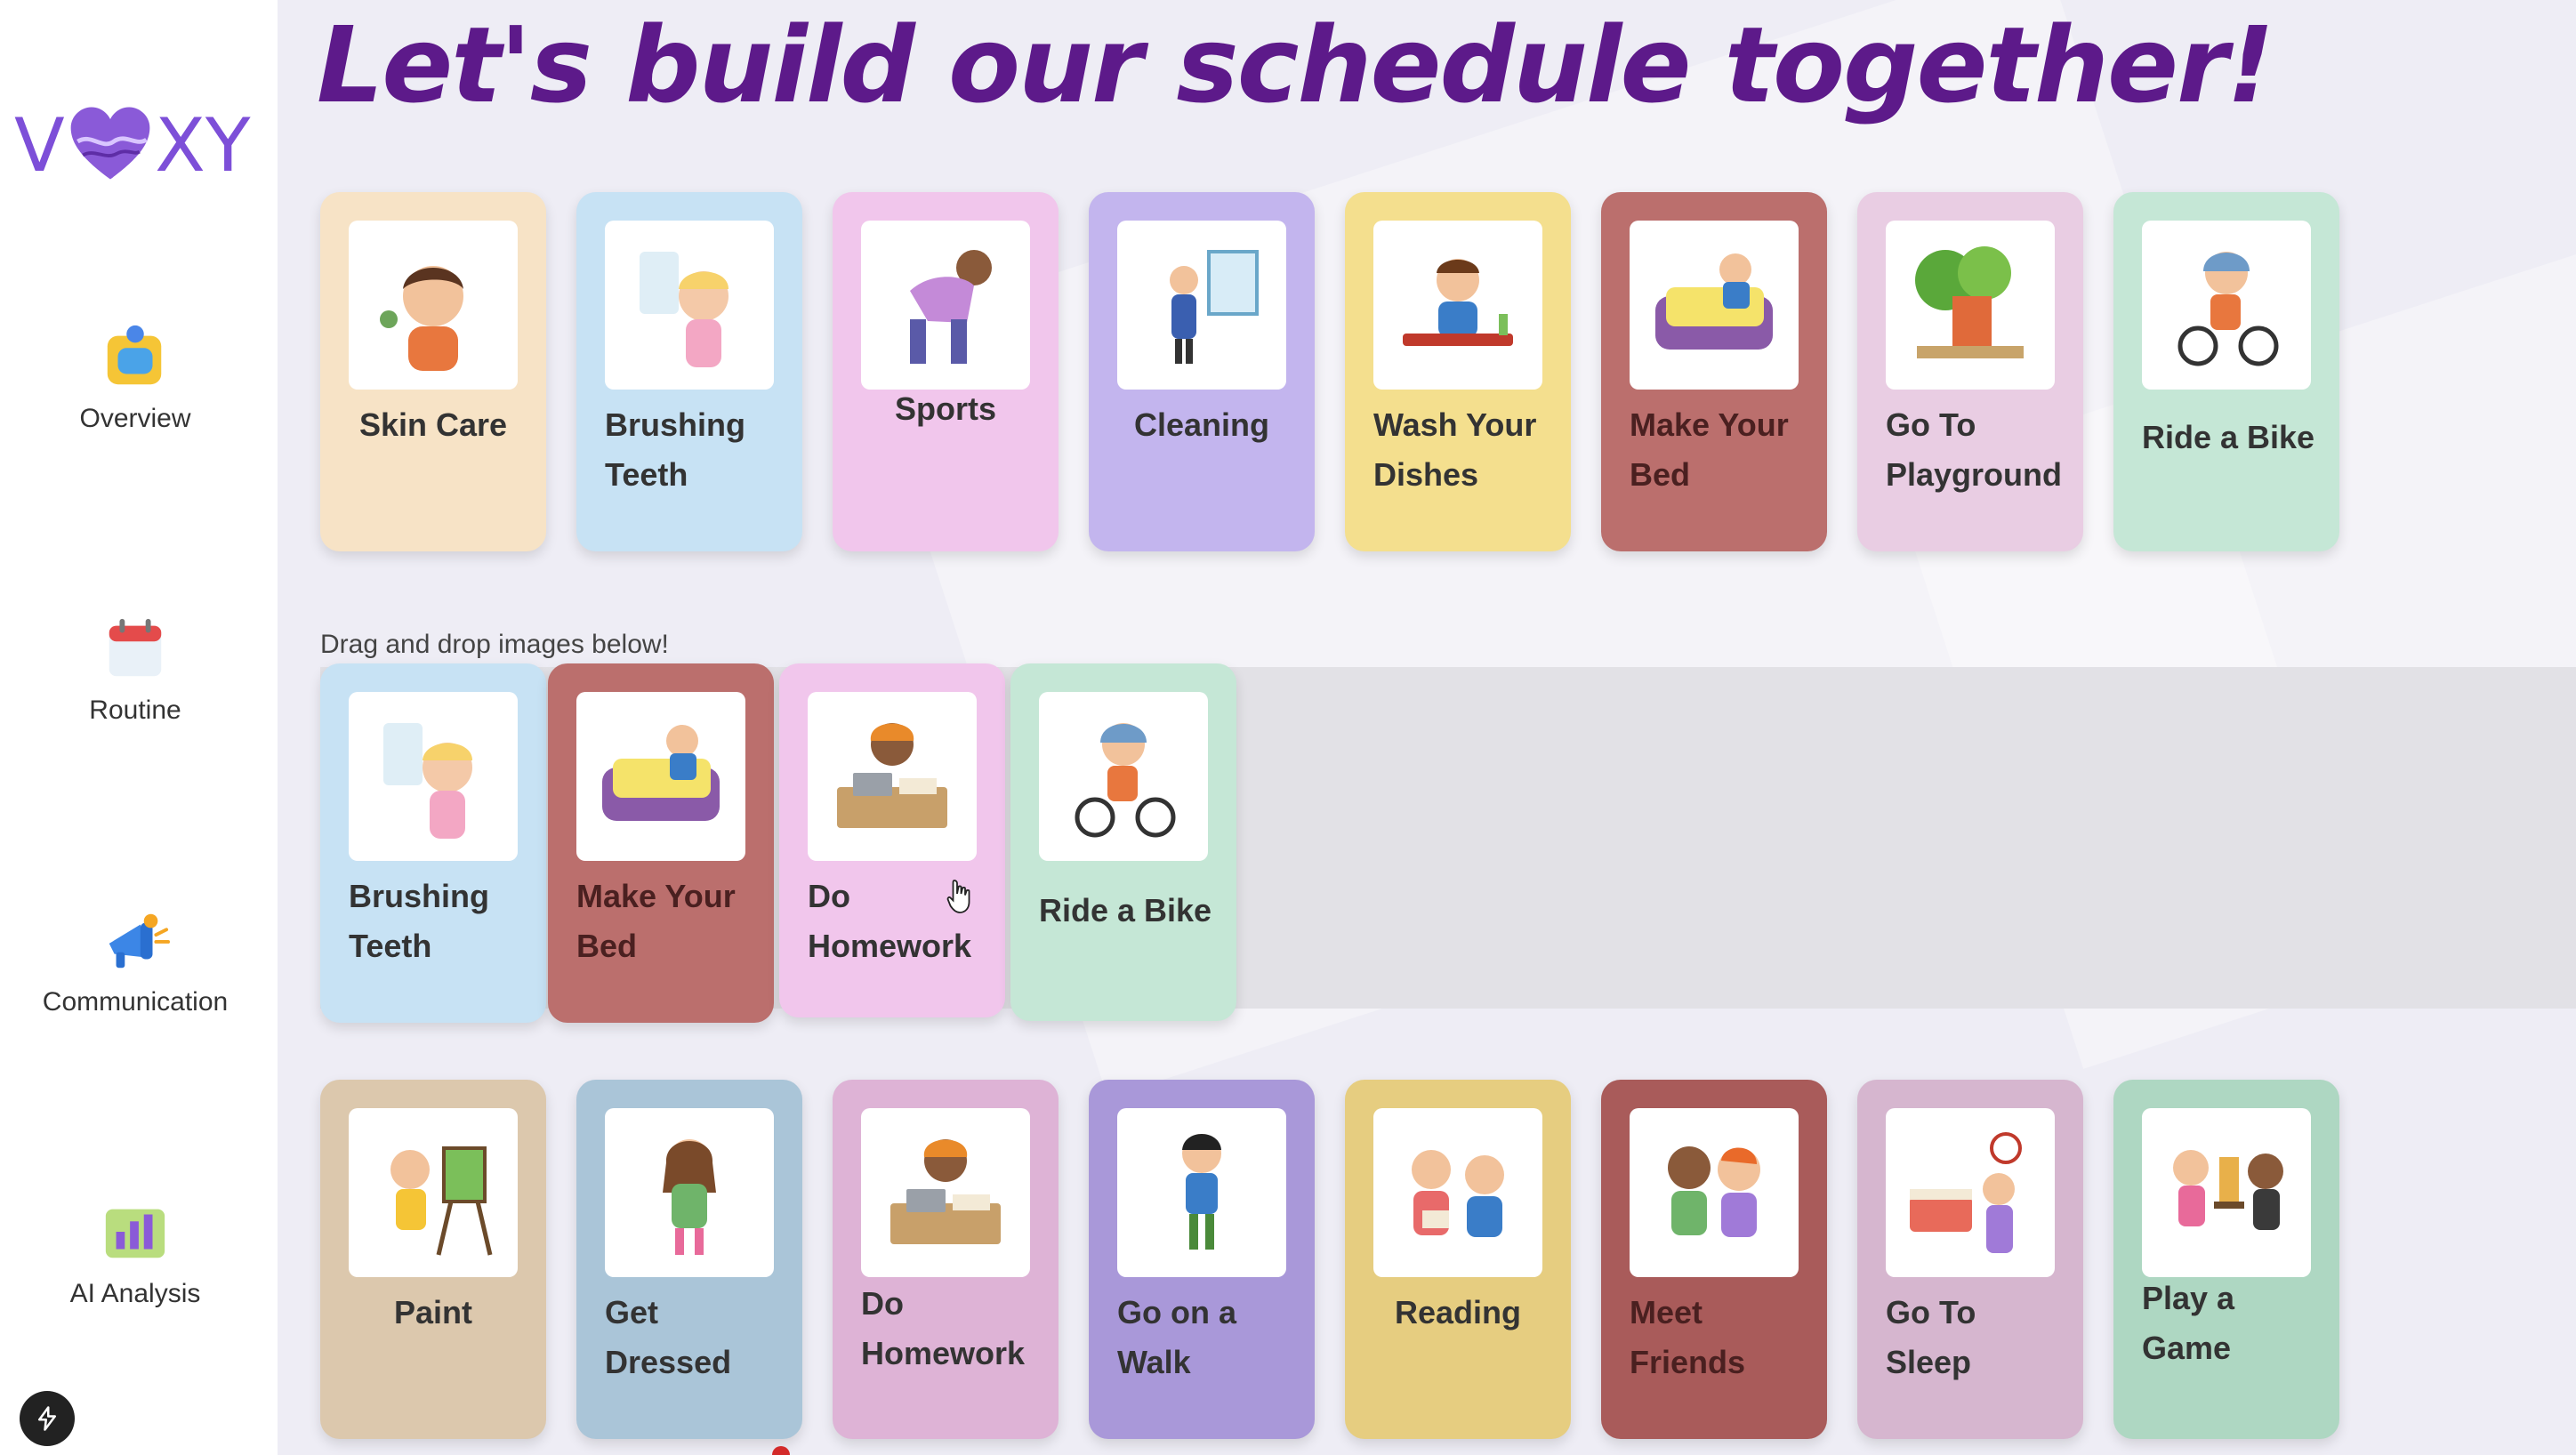 The height and width of the screenshot is (1455, 2576). Describe the element at coordinates (135, 1272) in the screenshot. I see `nav-ai-analysis: AI Analysis` at that location.